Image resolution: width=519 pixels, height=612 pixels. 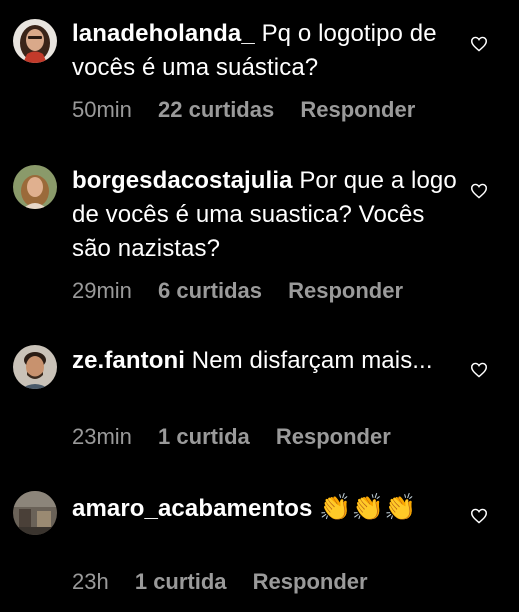 I want to click on comment-username: borgesdacostajulia, so click(x=182, y=180).